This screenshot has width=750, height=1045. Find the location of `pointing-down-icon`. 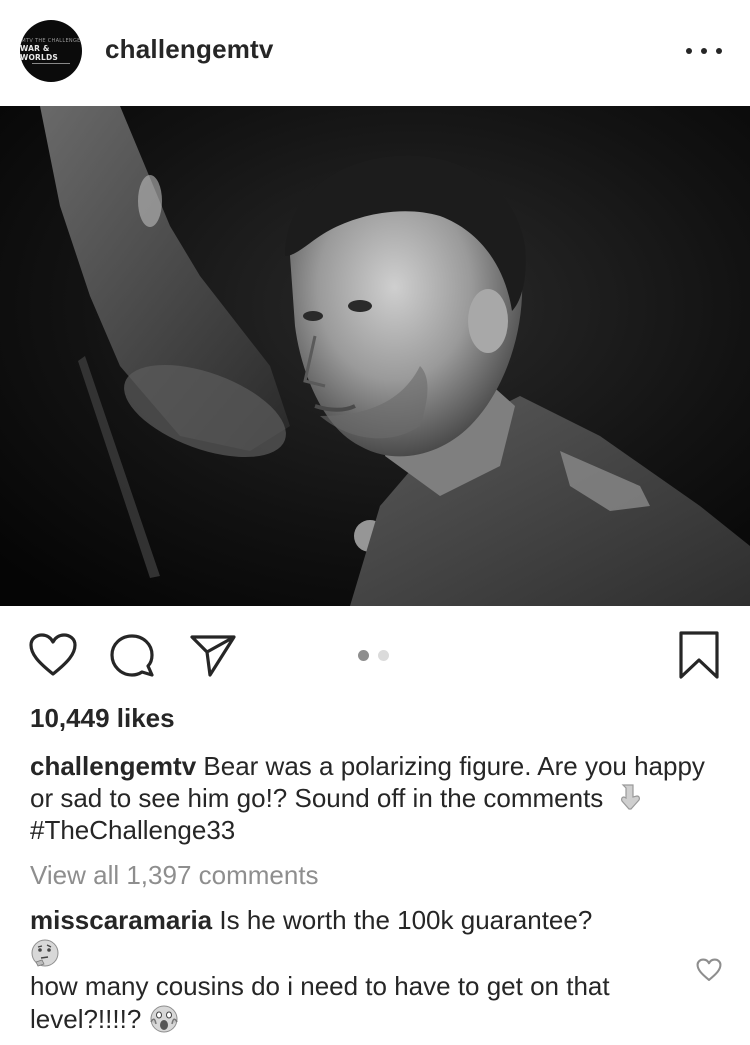

pointing-down-icon is located at coordinates (630, 797).